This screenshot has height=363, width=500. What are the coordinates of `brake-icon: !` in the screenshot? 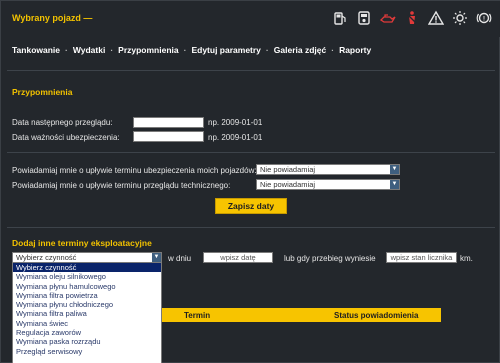 It's located at (484, 18).